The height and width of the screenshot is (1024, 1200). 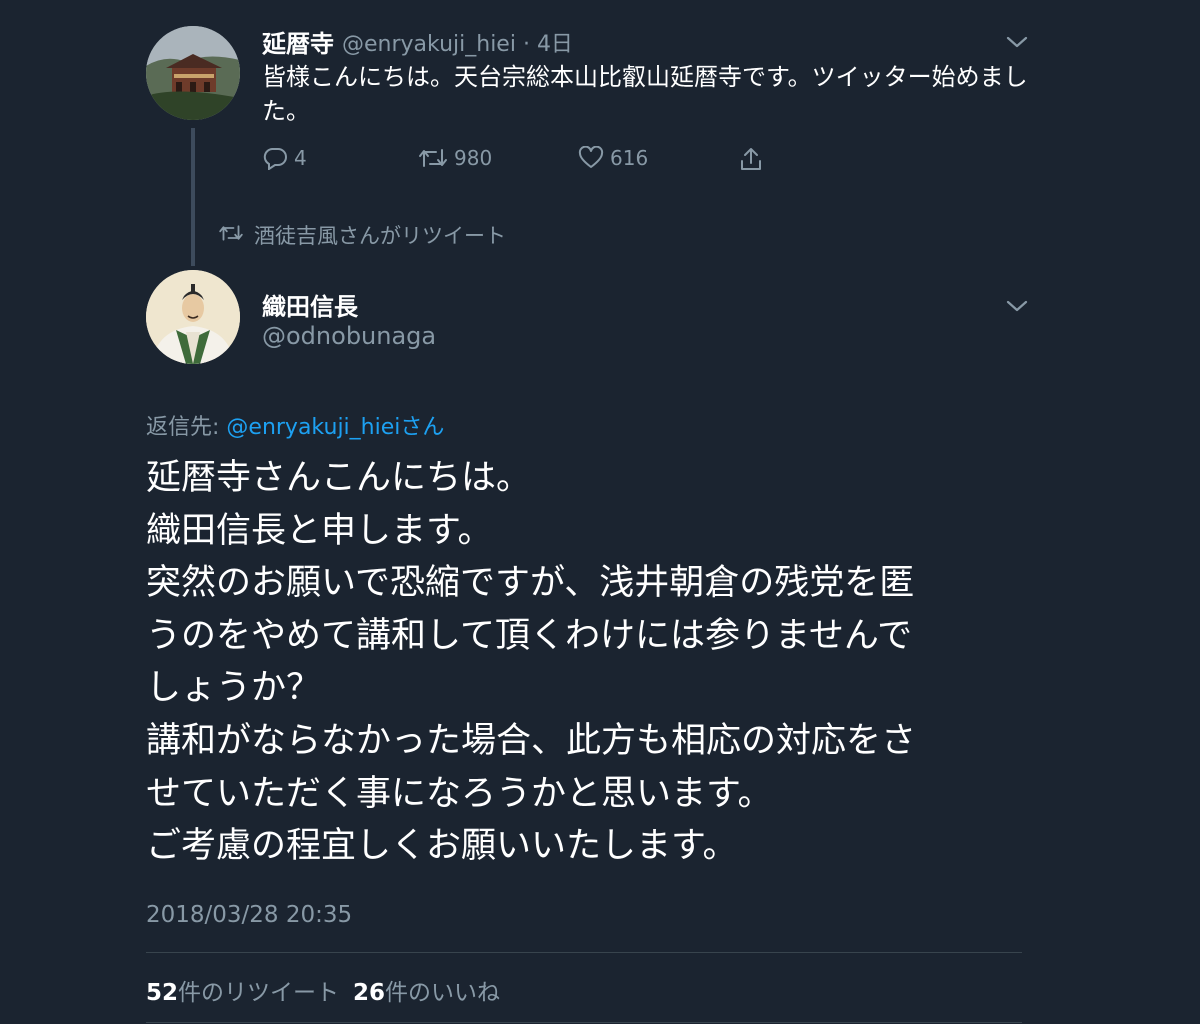 What do you see at coordinates (193, 73) in the screenshot?
I see `parent-avatar` at bounding box center [193, 73].